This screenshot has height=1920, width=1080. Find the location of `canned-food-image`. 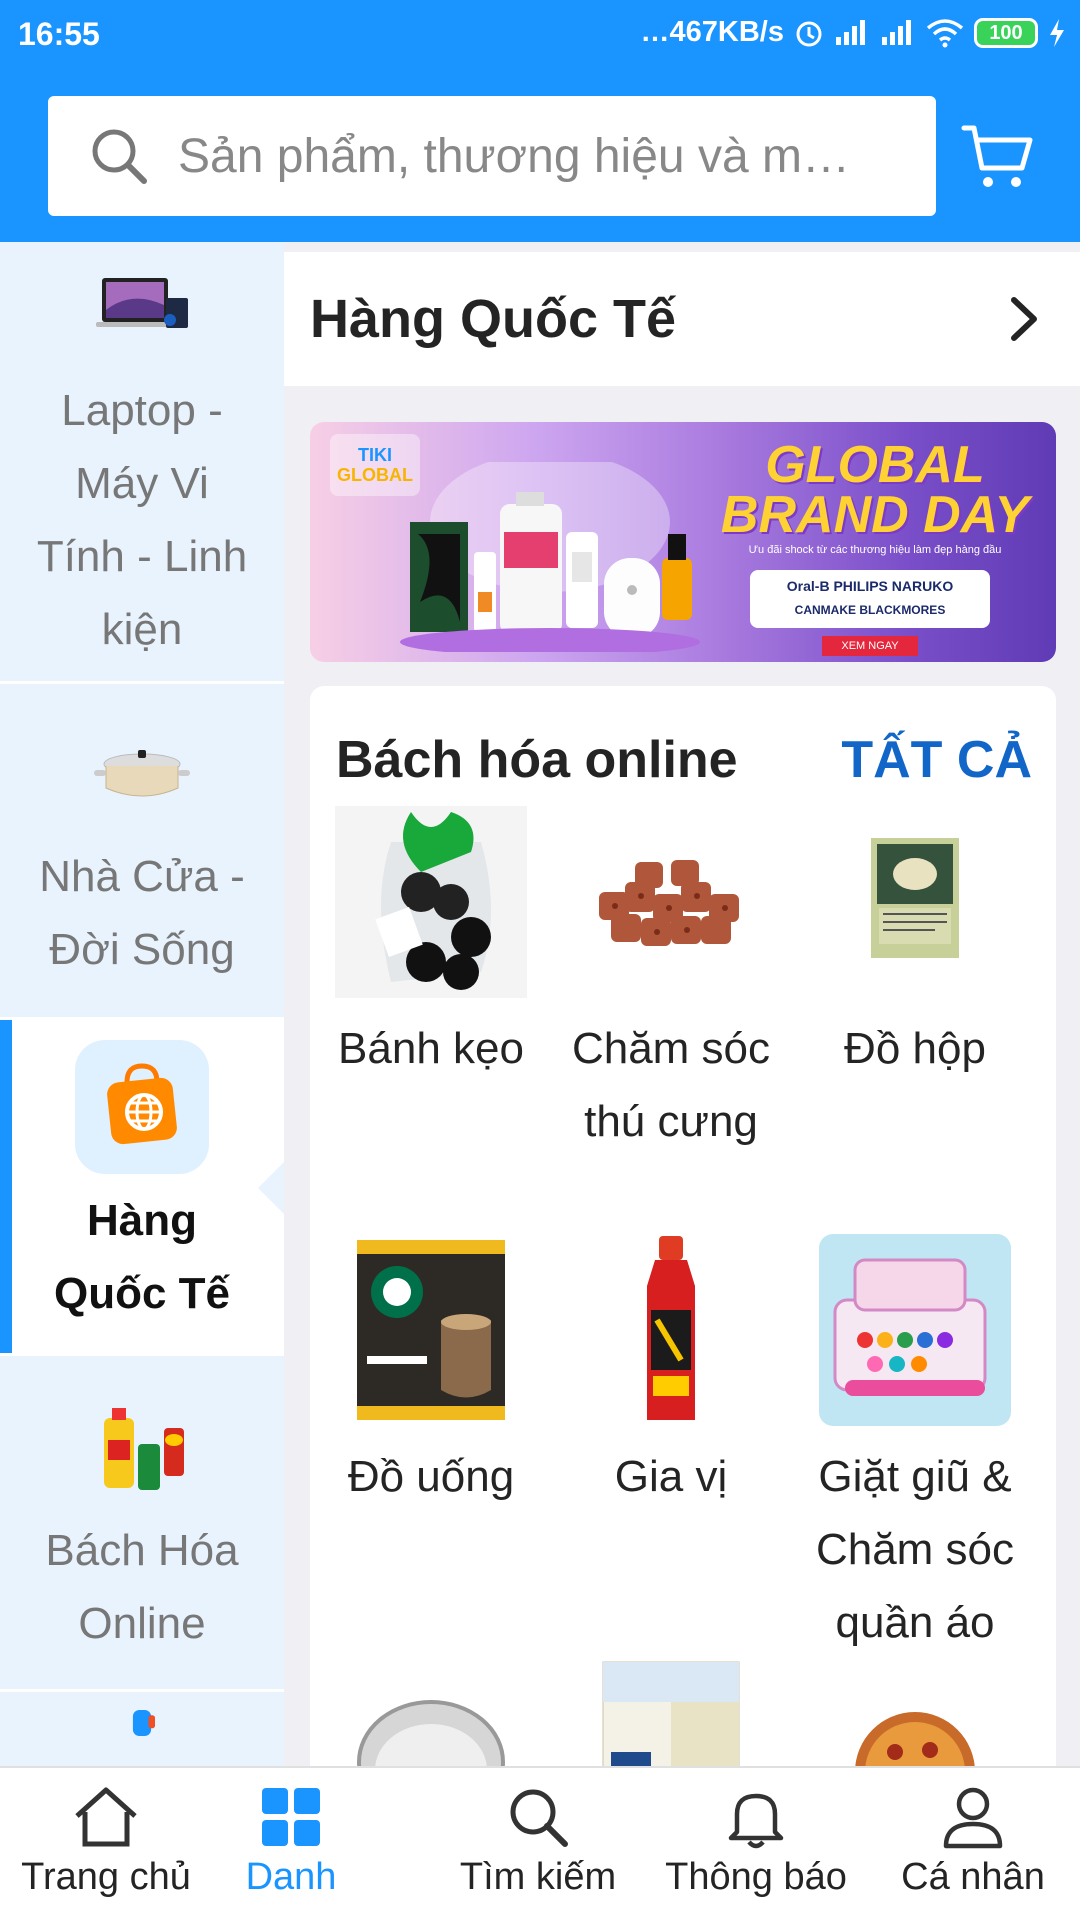

canned-food-image is located at coordinates (915, 898).